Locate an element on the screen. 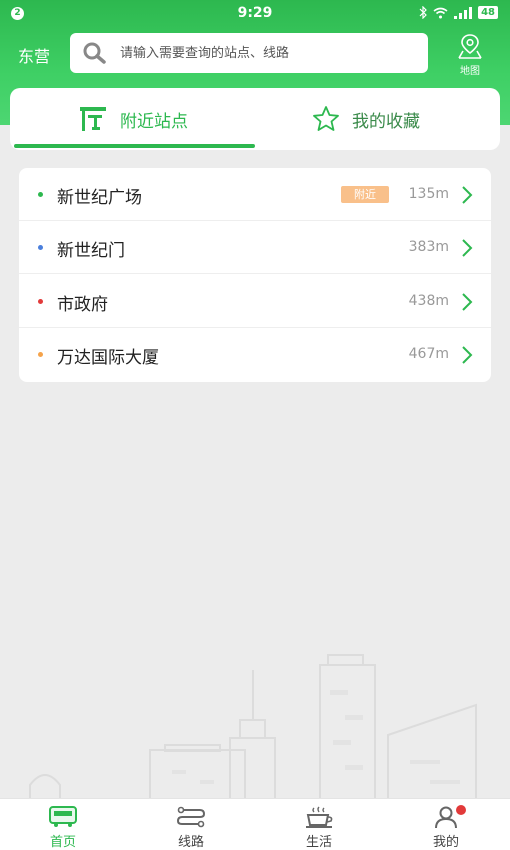 This screenshot has width=510, height=850. nav-life: 生活 is located at coordinates (319, 824).